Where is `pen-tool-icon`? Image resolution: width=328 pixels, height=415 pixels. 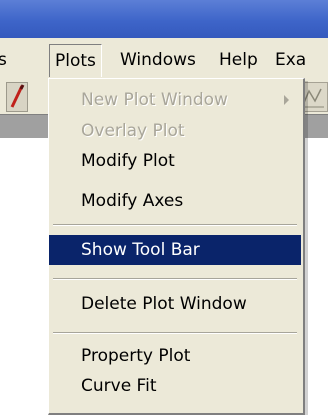
pen-tool-icon is located at coordinates (17, 97).